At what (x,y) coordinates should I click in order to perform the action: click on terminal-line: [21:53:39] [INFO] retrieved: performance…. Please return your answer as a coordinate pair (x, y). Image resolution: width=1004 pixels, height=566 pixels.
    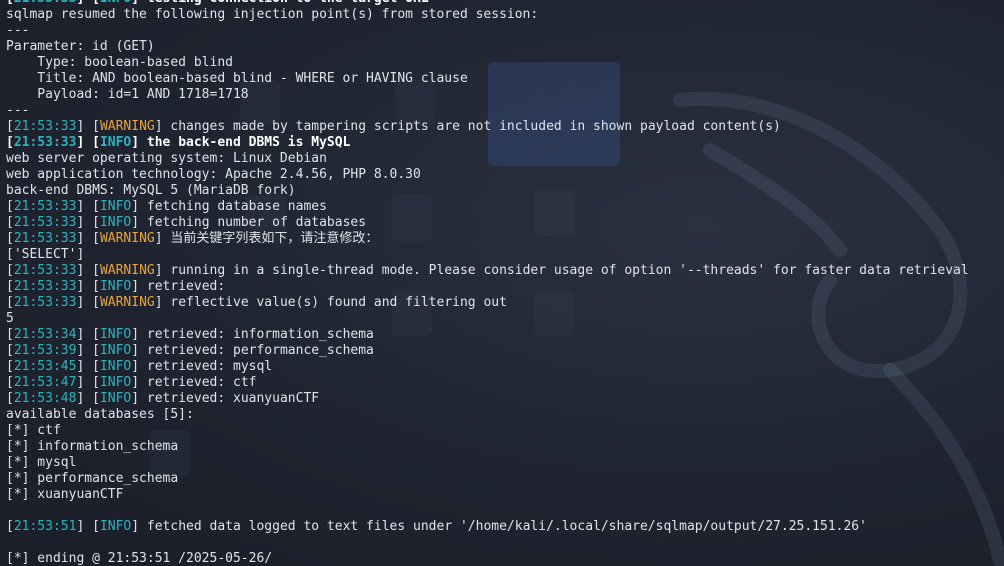
    Looking at the image, I should click on (190, 350).